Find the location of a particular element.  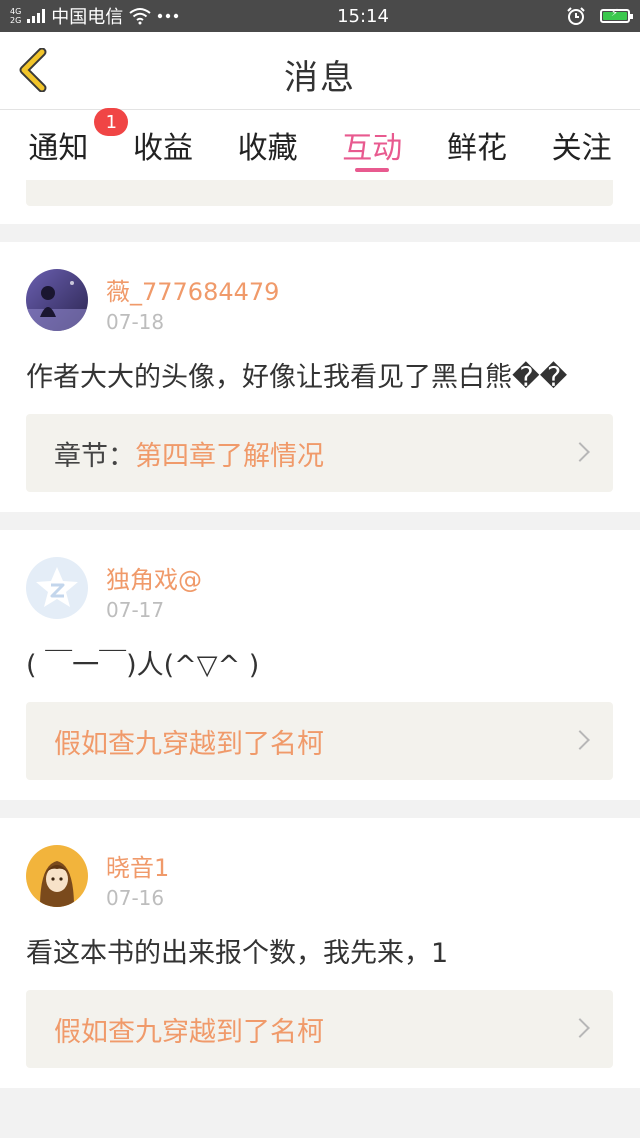

default-avatar-icon is located at coordinates (57, 588).